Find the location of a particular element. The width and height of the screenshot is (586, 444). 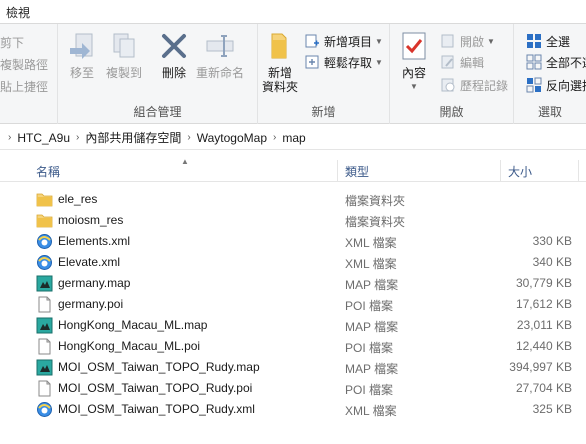

file-size: 340 KB is located at coordinates (552, 262).